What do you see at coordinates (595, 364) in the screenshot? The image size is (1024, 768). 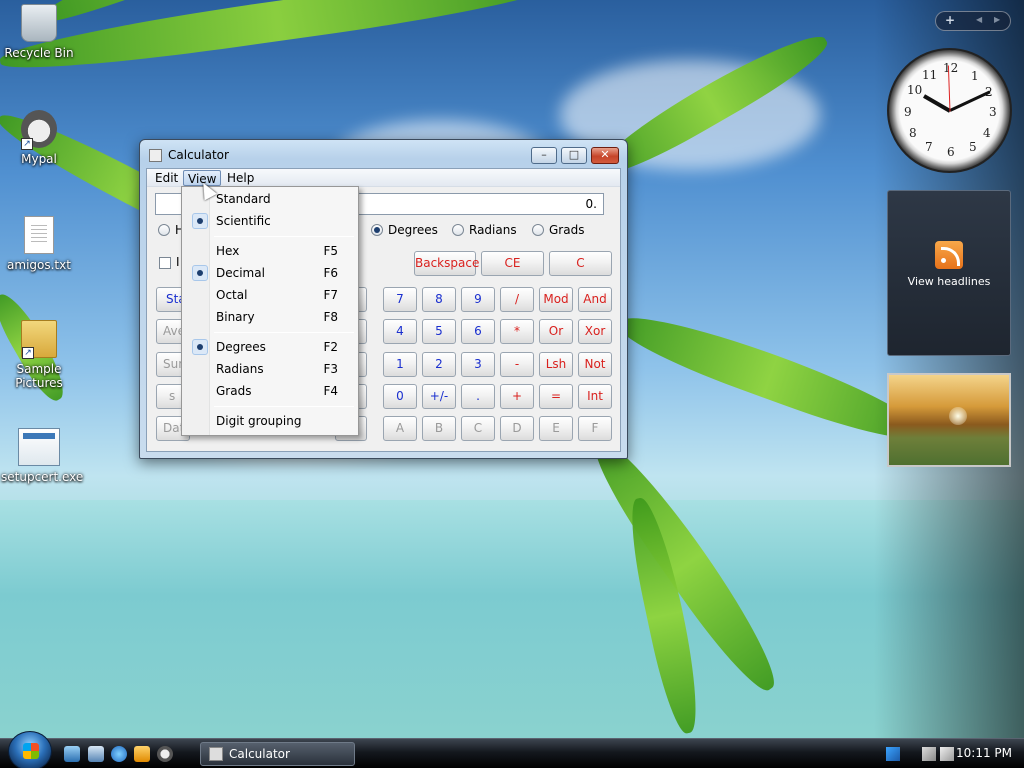 I see `not-button: Not` at bounding box center [595, 364].